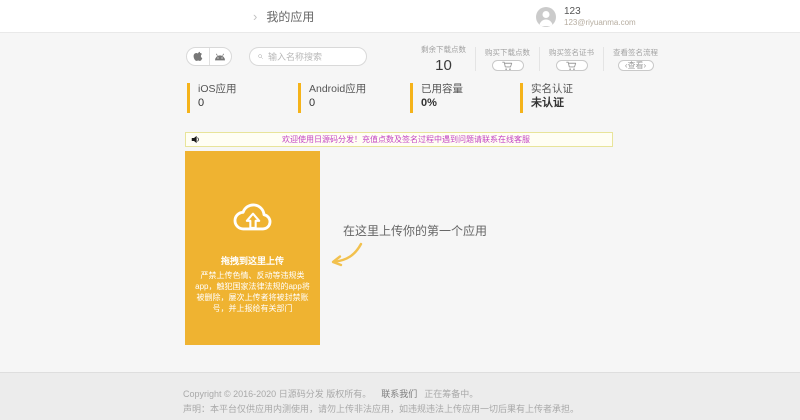 This screenshot has height=420, width=800. I want to click on user-icon, so click(546, 19).